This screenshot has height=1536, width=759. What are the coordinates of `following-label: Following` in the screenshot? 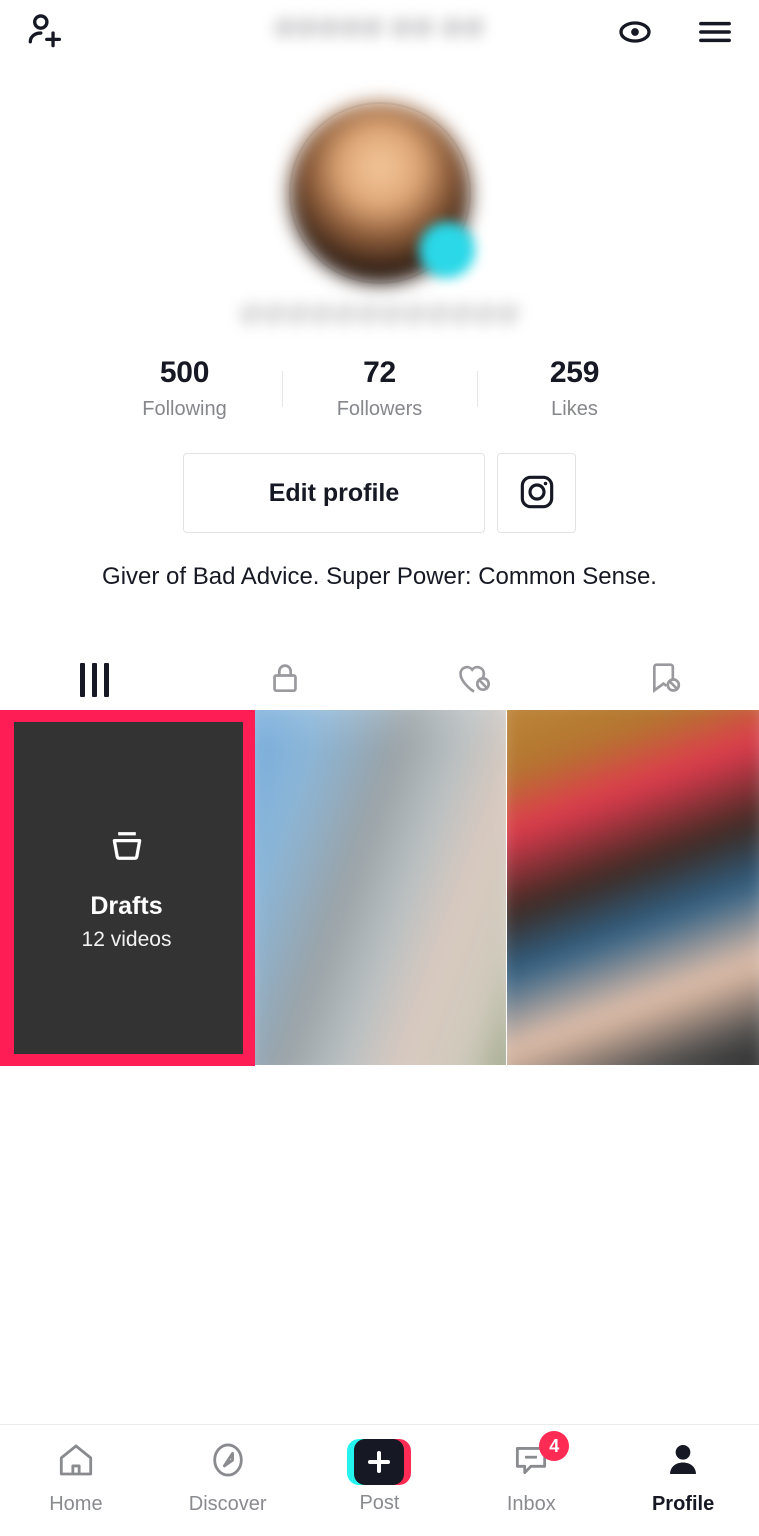 It's located at (184, 409).